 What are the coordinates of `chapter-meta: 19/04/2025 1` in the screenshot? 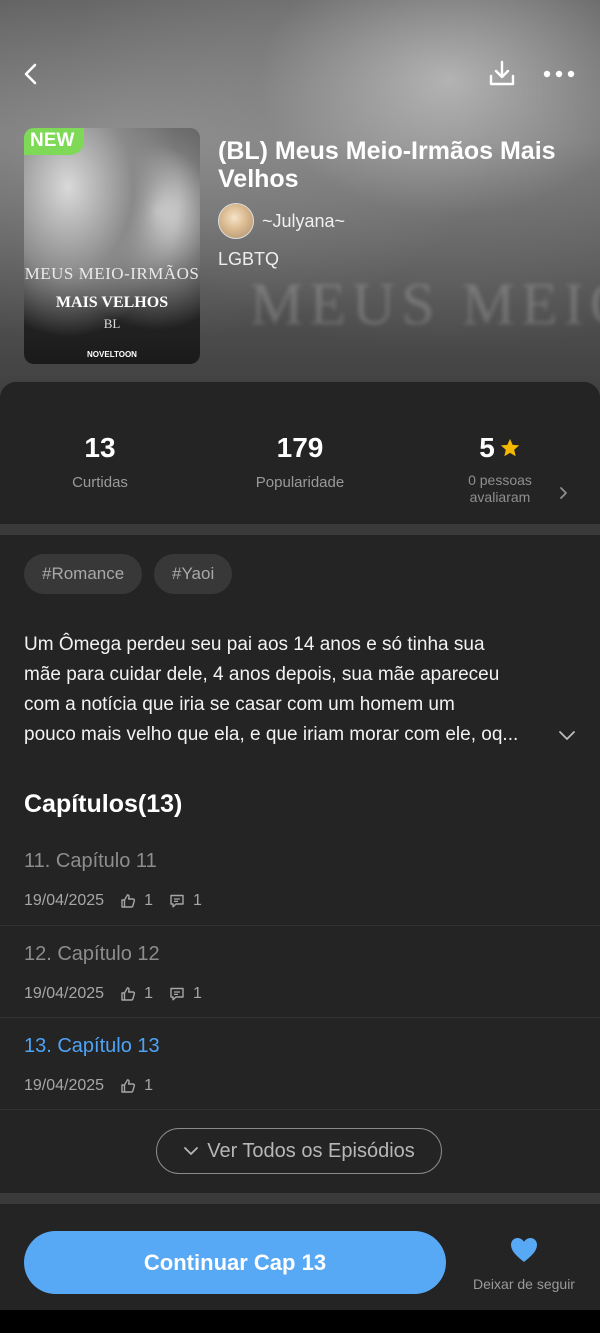 It's located at (88, 1086).